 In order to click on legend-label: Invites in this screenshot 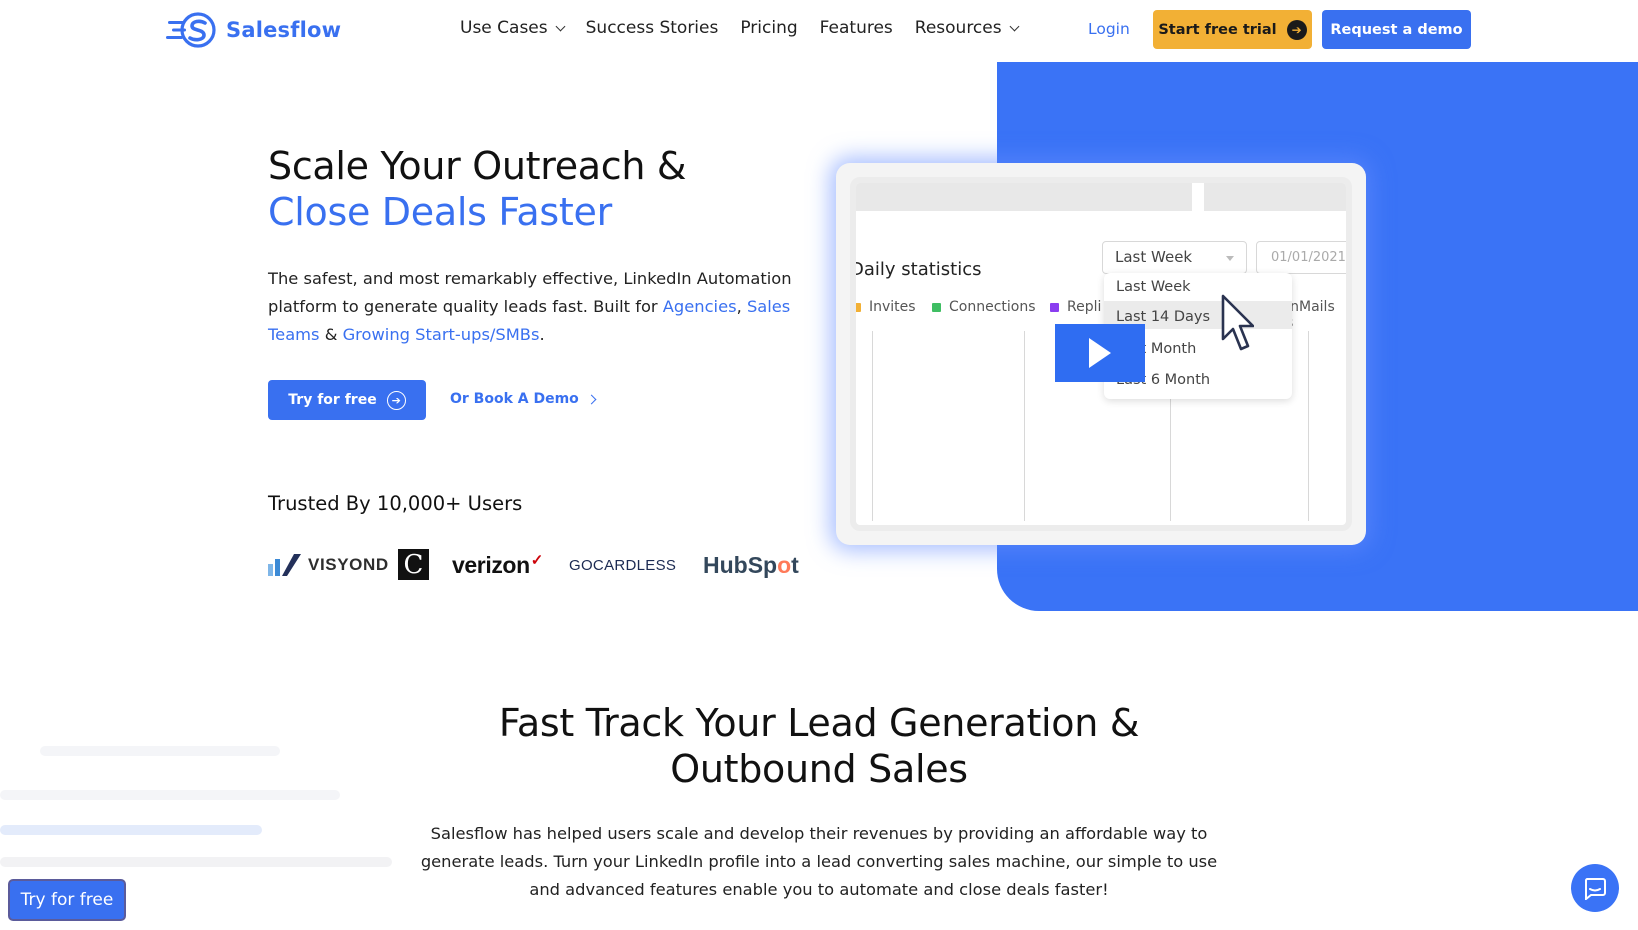, I will do `click(892, 307)`.